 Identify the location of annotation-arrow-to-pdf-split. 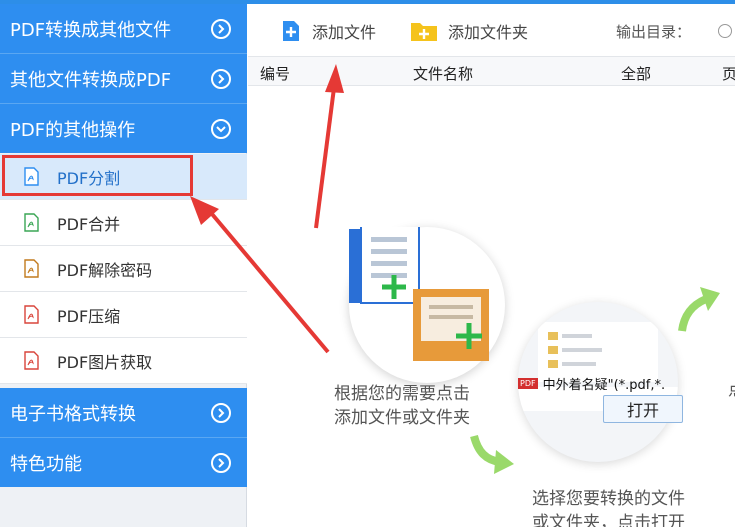
(260, 275).